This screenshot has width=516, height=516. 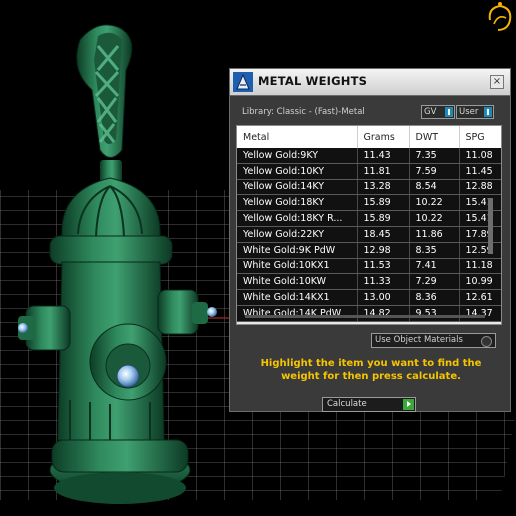 What do you see at coordinates (486, 341) in the screenshot?
I see `radio-icon` at bounding box center [486, 341].